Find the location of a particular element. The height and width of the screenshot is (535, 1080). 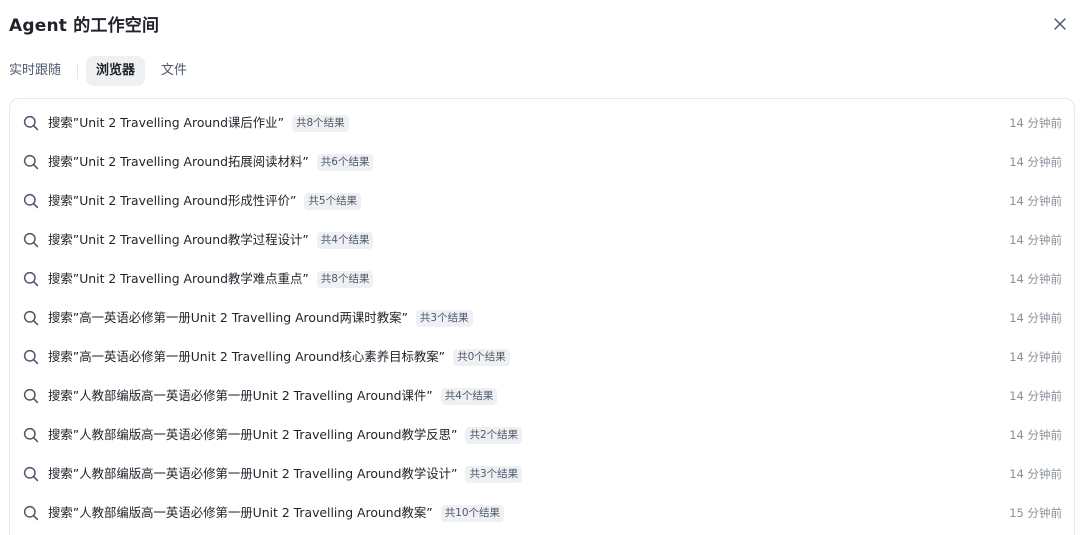

search-query-text: 搜索”Unit 2 Travelling Around形成性评价” 共5个结果 is located at coordinates (205, 201).